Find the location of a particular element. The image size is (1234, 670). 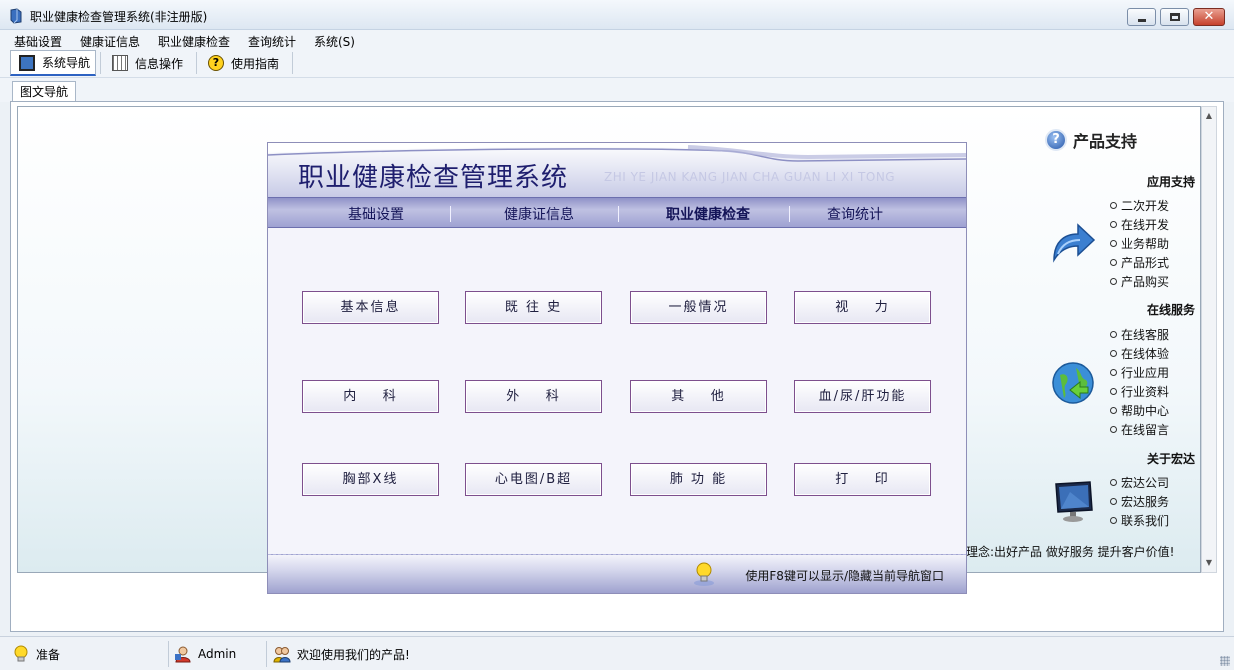

resize-grip-icon is located at coordinates (1225, 661).